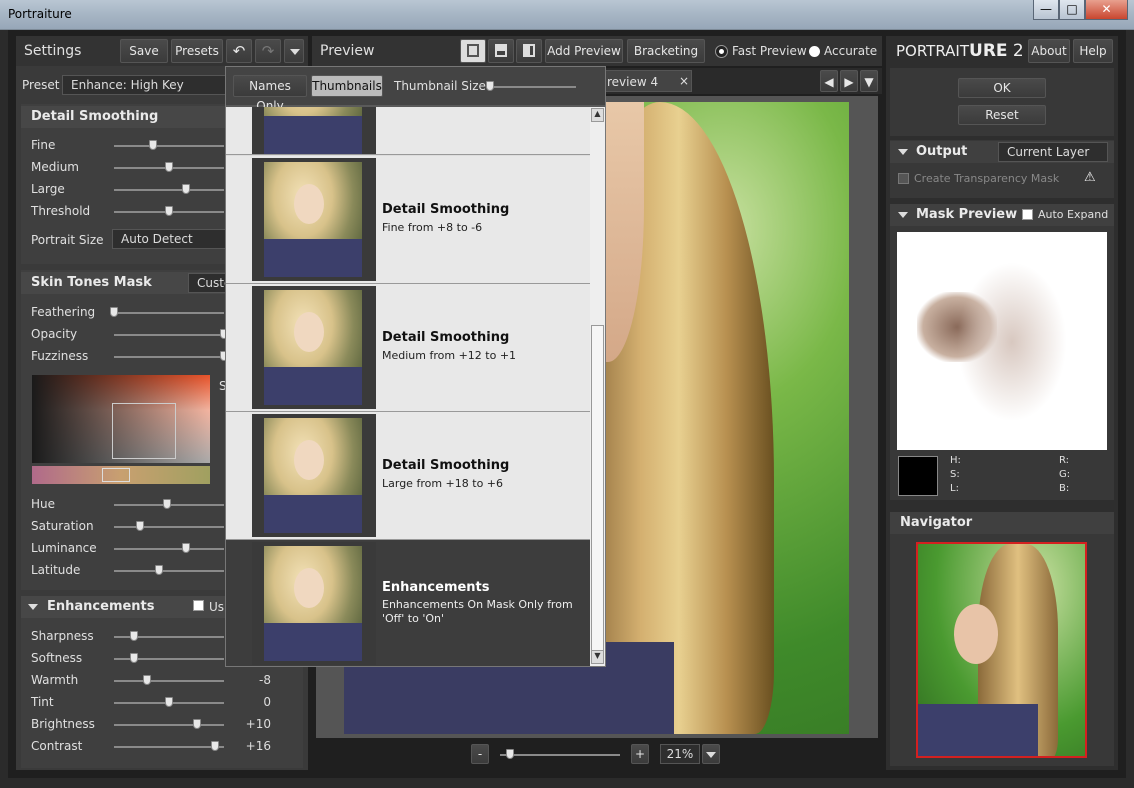 This screenshot has height=788, width=1134. What do you see at coordinates (680, 754) in the screenshot?
I see `zoom-value: 21%` at bounding box center [680, 754].